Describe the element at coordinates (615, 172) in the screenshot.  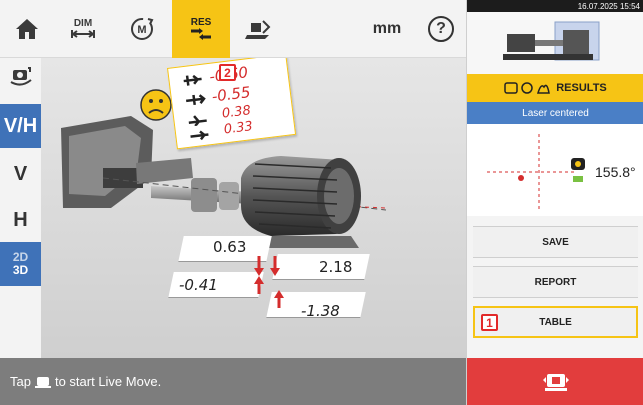
I see `sensor-angle-value: 155.8°` at that location.